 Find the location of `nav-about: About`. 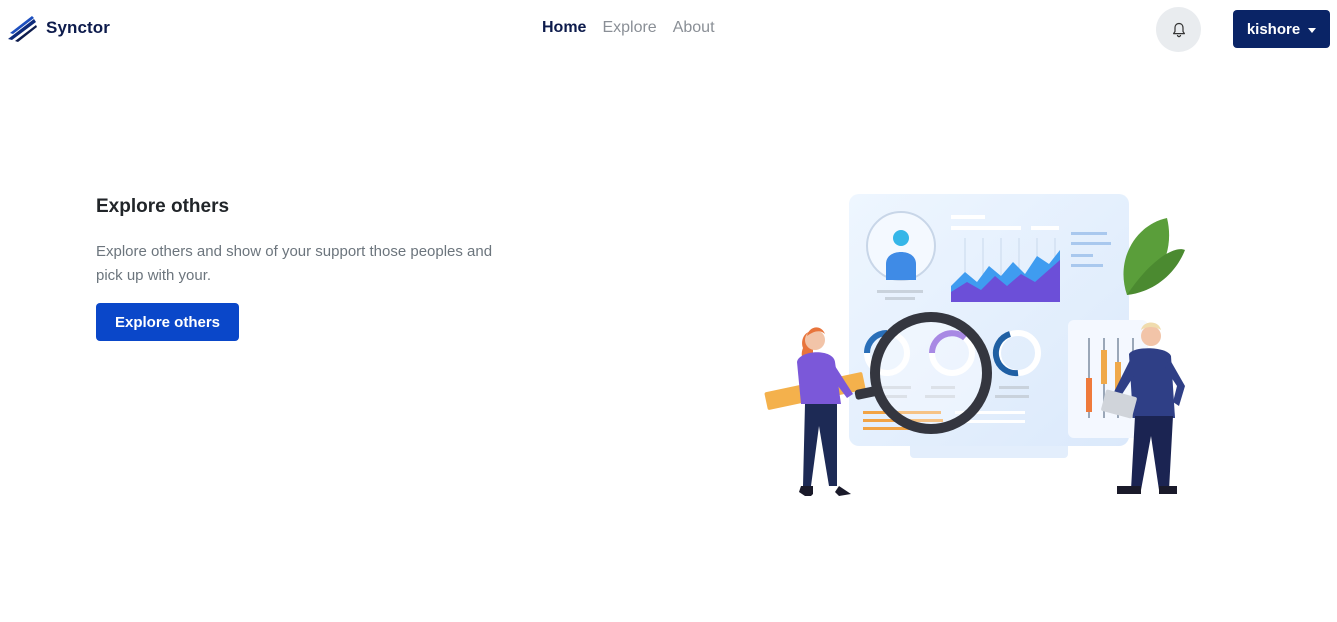

nav-about: About is located at coordinates (694, 28).